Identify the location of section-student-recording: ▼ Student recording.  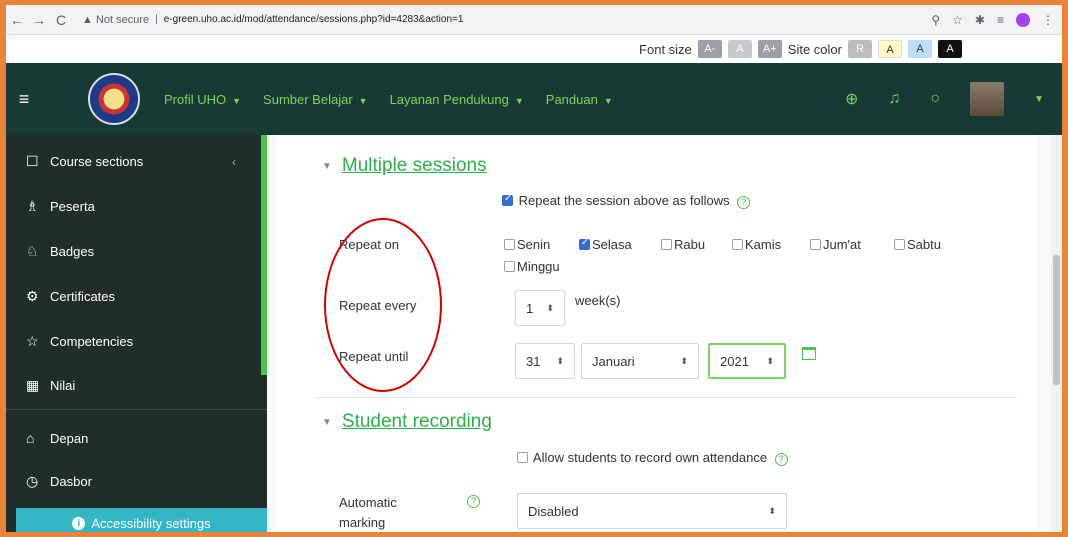
(407, 422).